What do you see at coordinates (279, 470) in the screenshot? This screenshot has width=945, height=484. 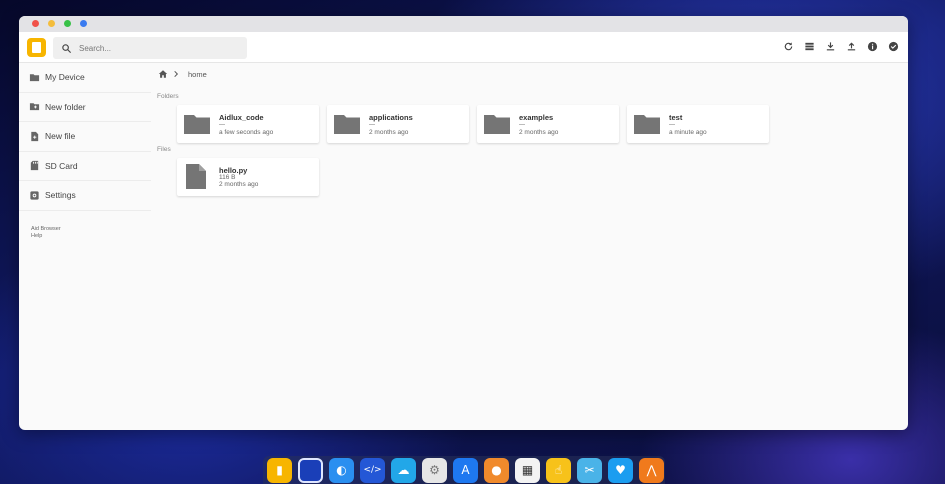 I see `files-icon: ▮` at bounding box center [279, 470].